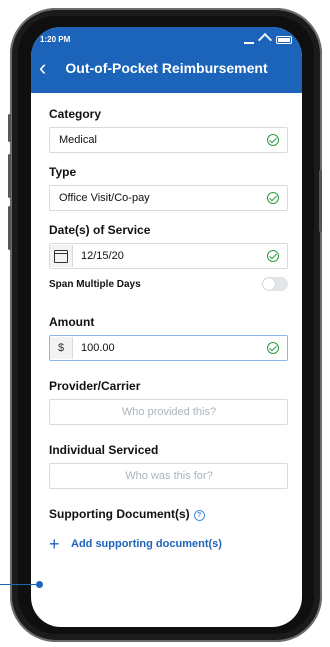 This screenshot has height=647, width=330. I want to click on add-document-label: Add supporting document(s), so click(146, 544).